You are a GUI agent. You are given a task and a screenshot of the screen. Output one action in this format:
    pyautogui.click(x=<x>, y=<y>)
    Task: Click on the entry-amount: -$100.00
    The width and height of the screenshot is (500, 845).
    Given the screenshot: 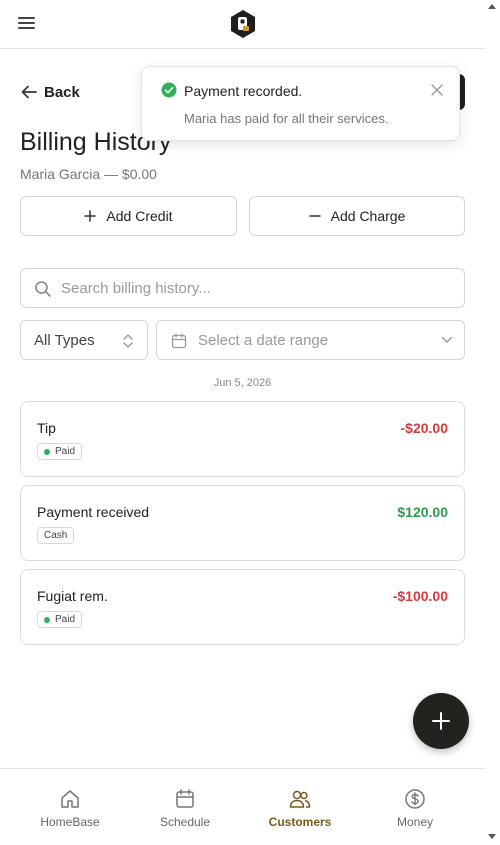 What is the action you would take?
    pyautogui.click(x=420, y=596)
    